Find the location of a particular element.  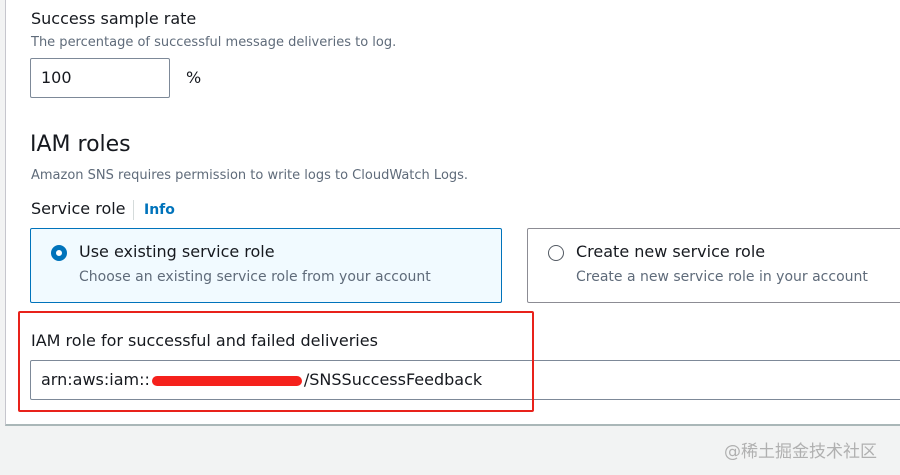

highlight-annotation-box is located at coordinates (276, 361).